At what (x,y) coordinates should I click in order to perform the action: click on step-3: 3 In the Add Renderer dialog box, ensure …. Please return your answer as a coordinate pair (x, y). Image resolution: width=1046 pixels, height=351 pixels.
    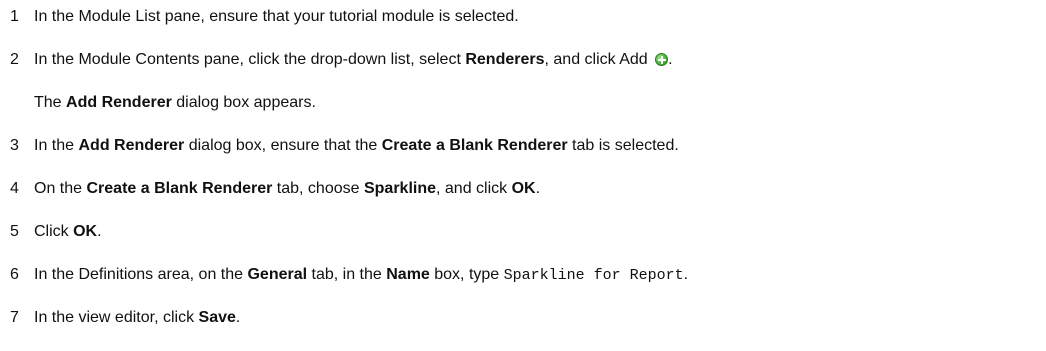
    Looking at the image, I should click on (344, 146).